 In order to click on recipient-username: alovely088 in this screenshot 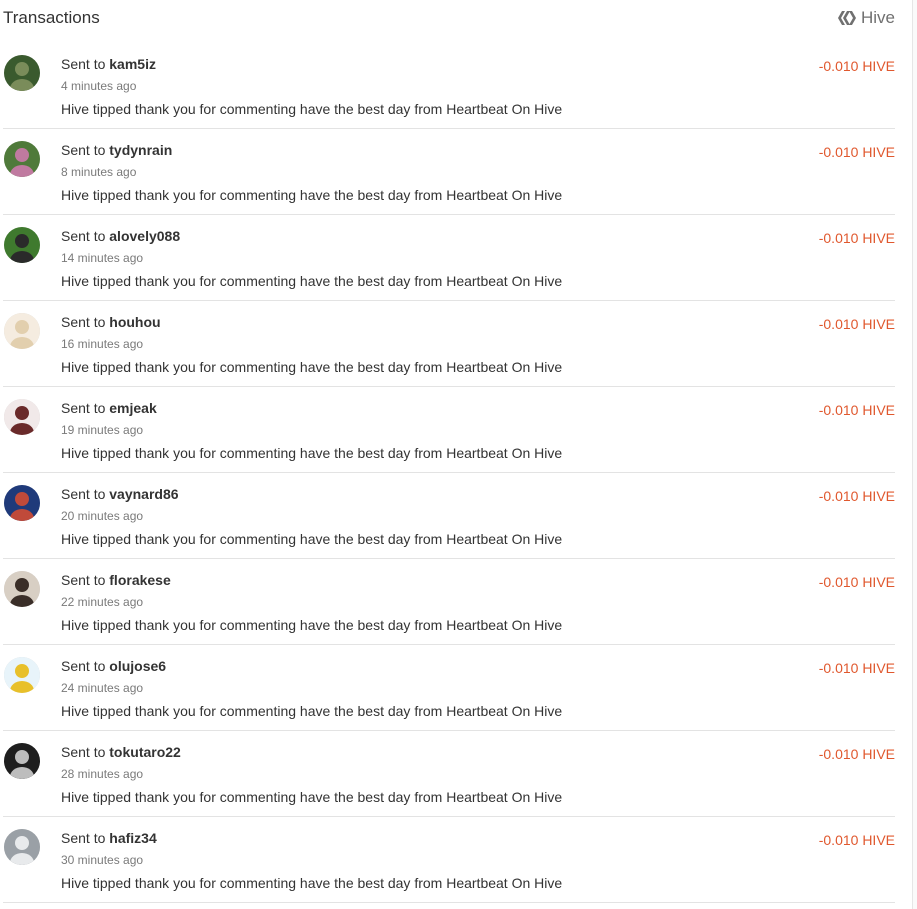, I will do `click(144, 236)`.